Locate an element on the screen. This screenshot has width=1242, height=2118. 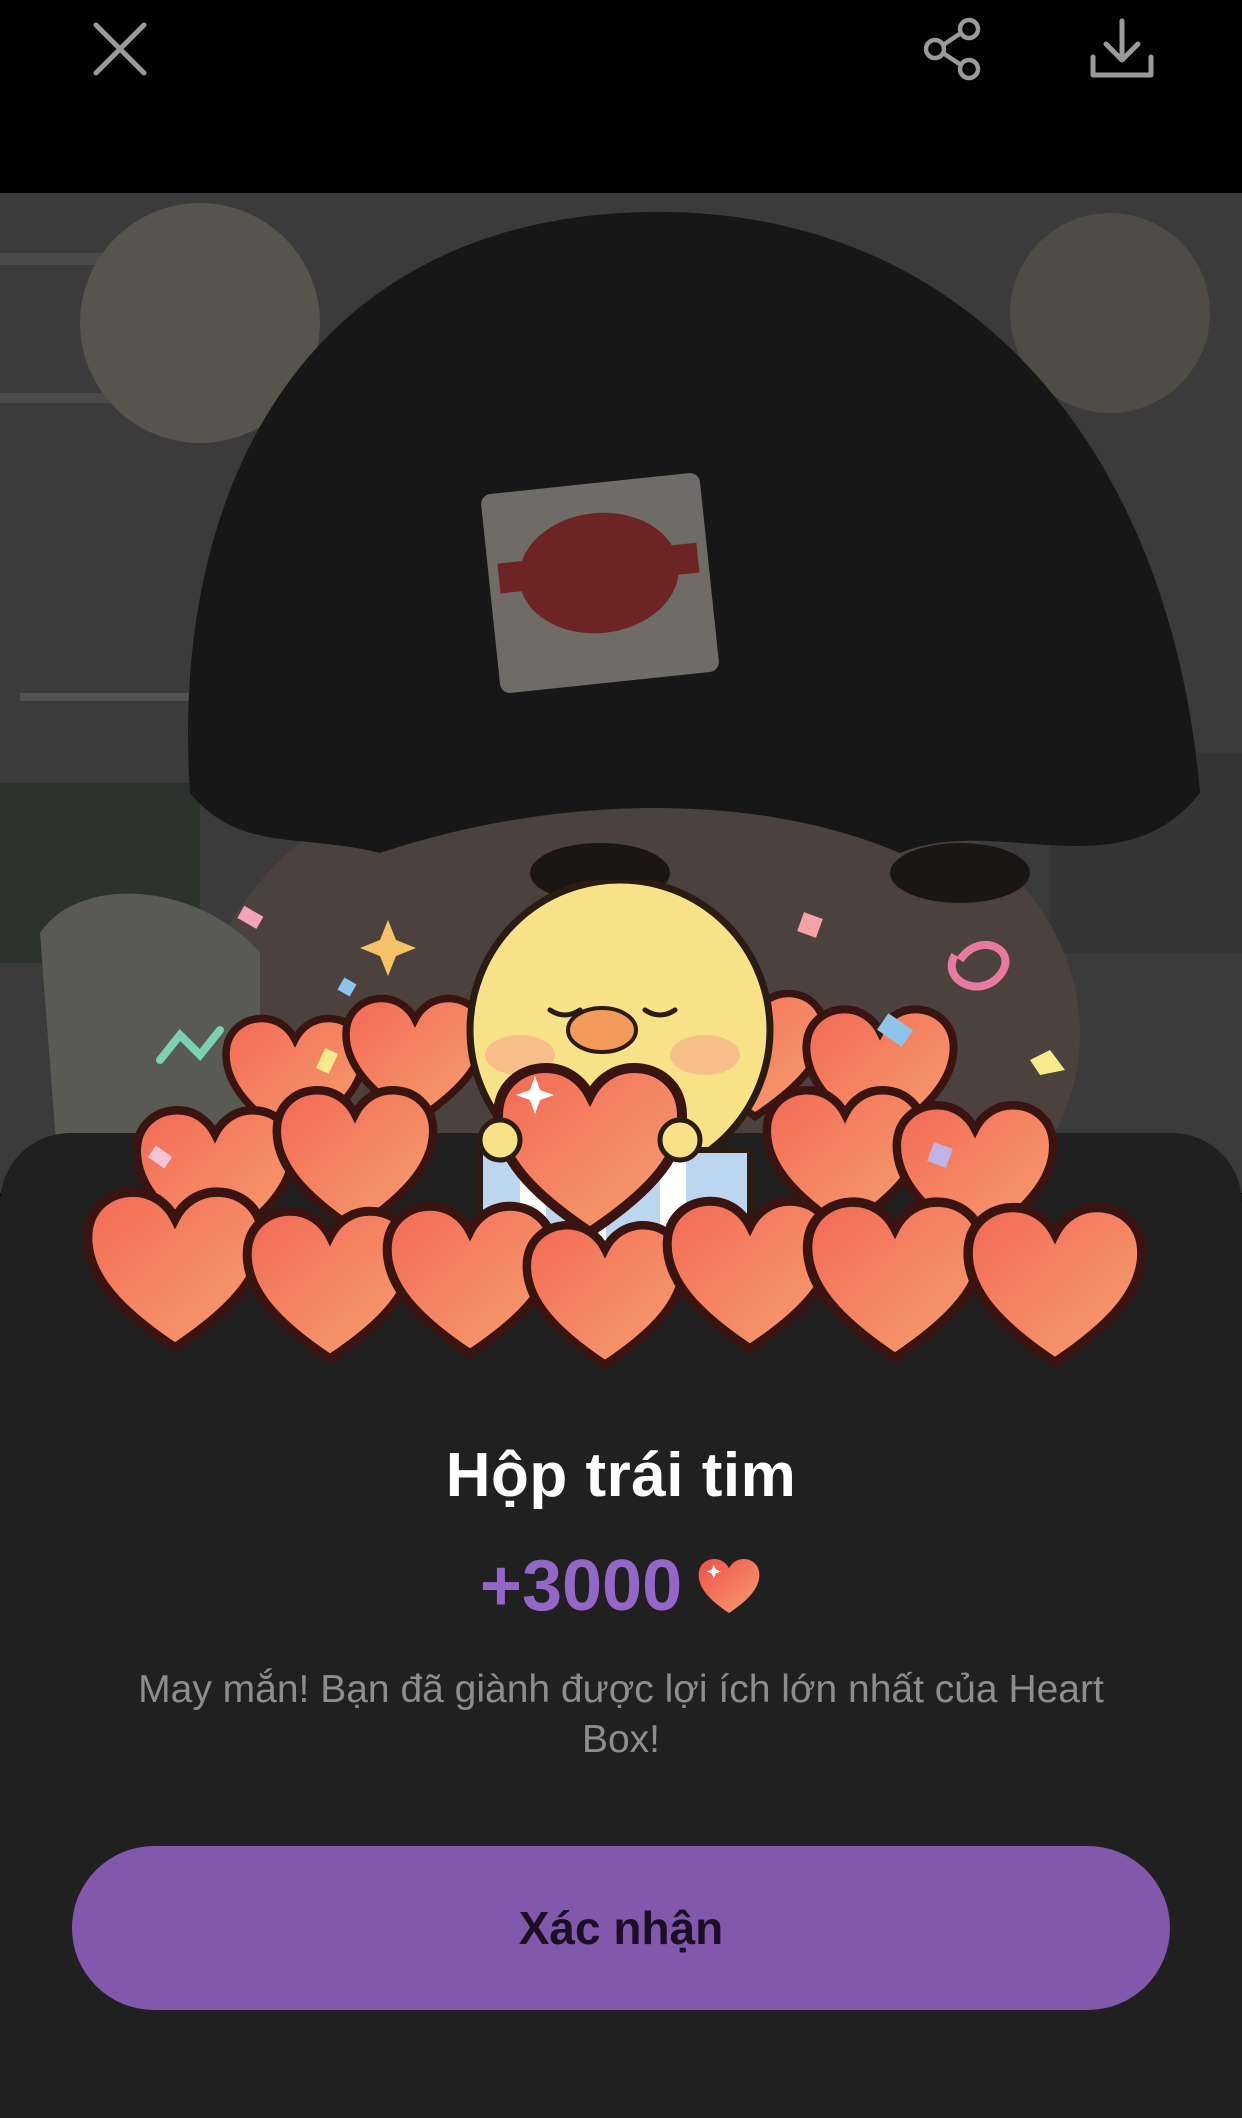
download-icon is located at coordinates (1122, 48).